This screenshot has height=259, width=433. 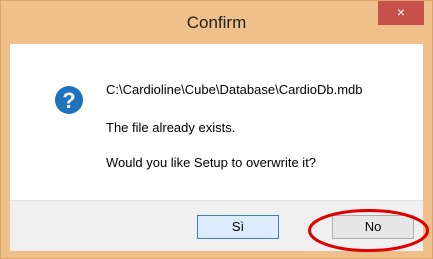 What do you see at coordinates (401, 13) in the screenshot?
I see `close-button: ×` at bounding box center [401, 13].